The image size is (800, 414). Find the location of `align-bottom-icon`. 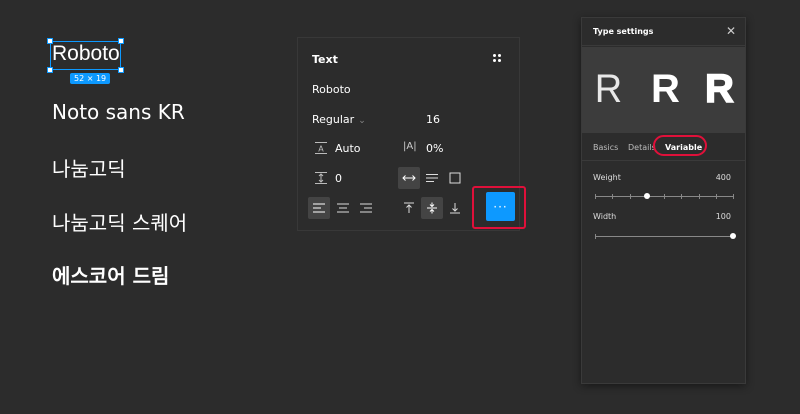

align-bottom-icon is located at coordinates (455, 208).